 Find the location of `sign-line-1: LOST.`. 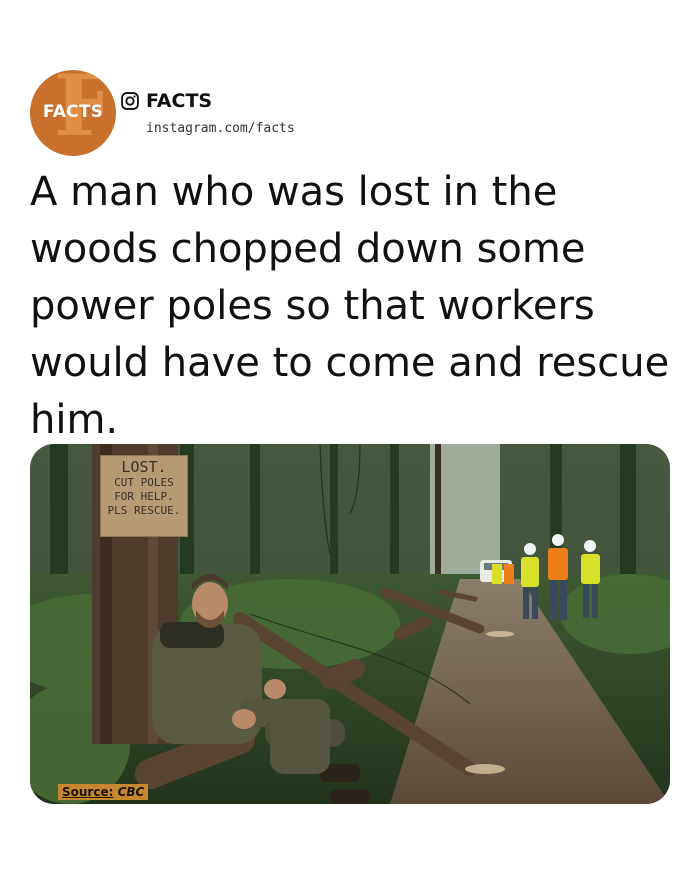

sign-line-1: LOST. is located at coordinates (144, 467).